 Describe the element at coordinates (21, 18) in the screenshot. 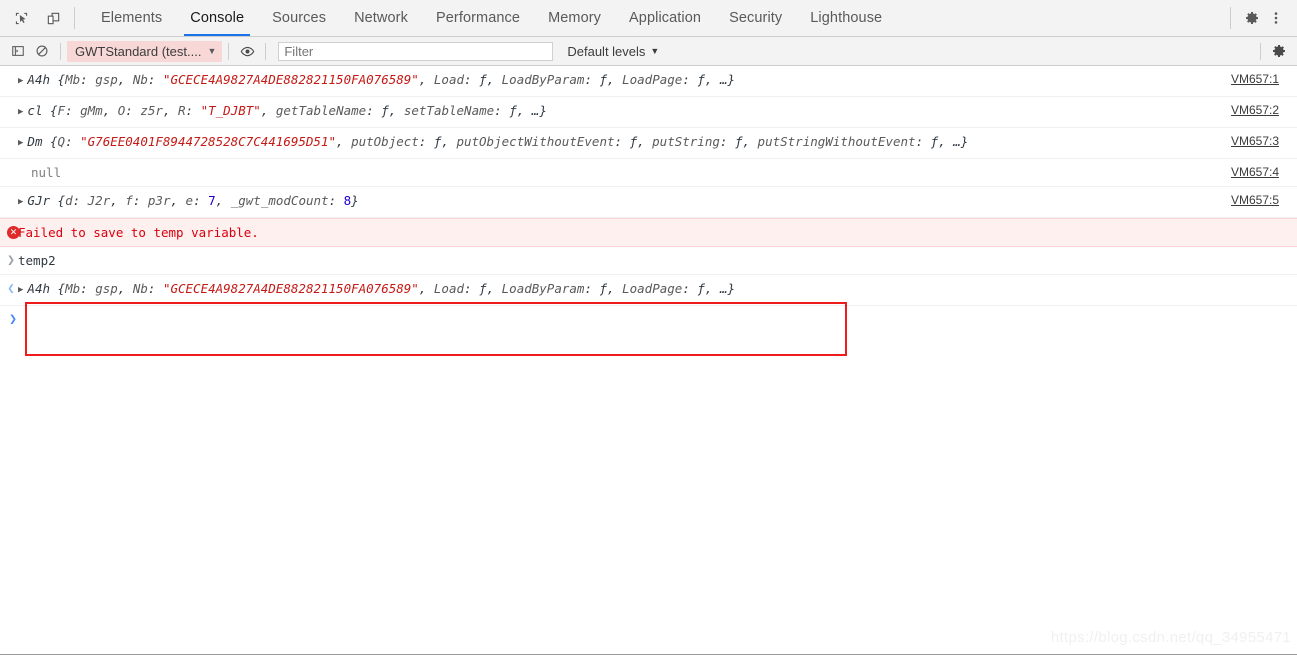

I see `inspect-element-icon` at that location.